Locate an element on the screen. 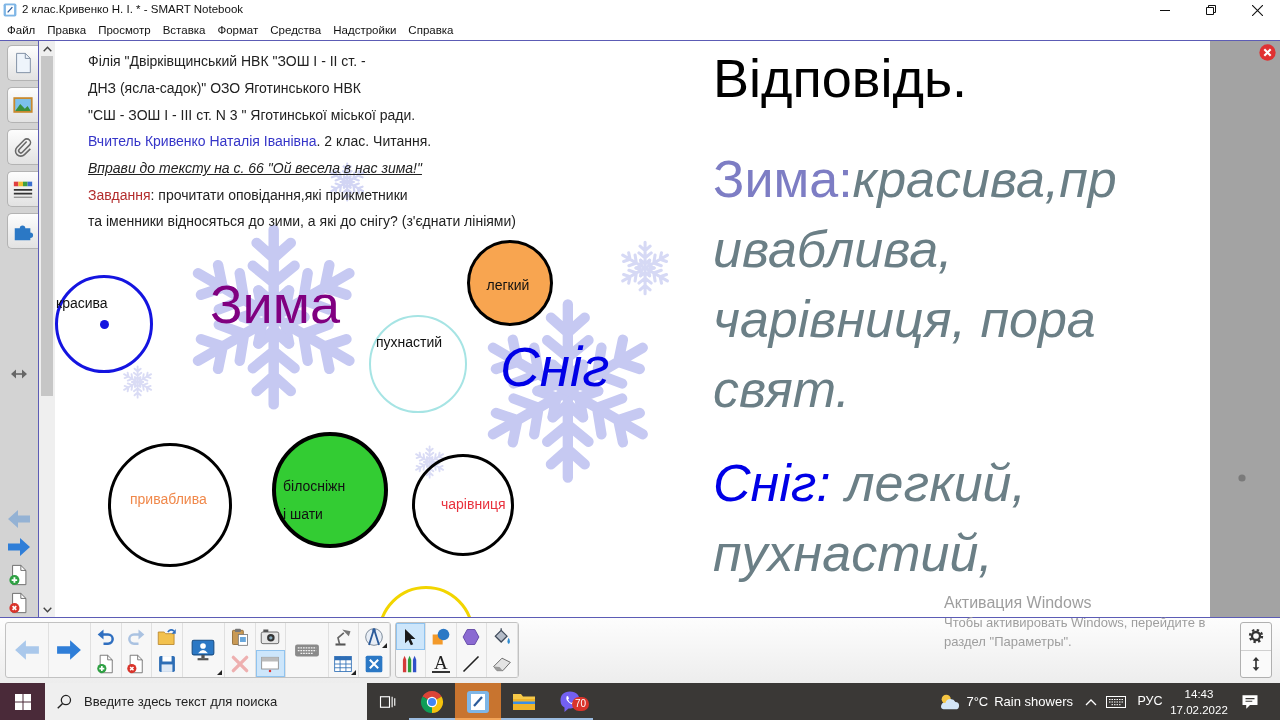  menu-item: Надстройки is located at coordinates (365, 30).